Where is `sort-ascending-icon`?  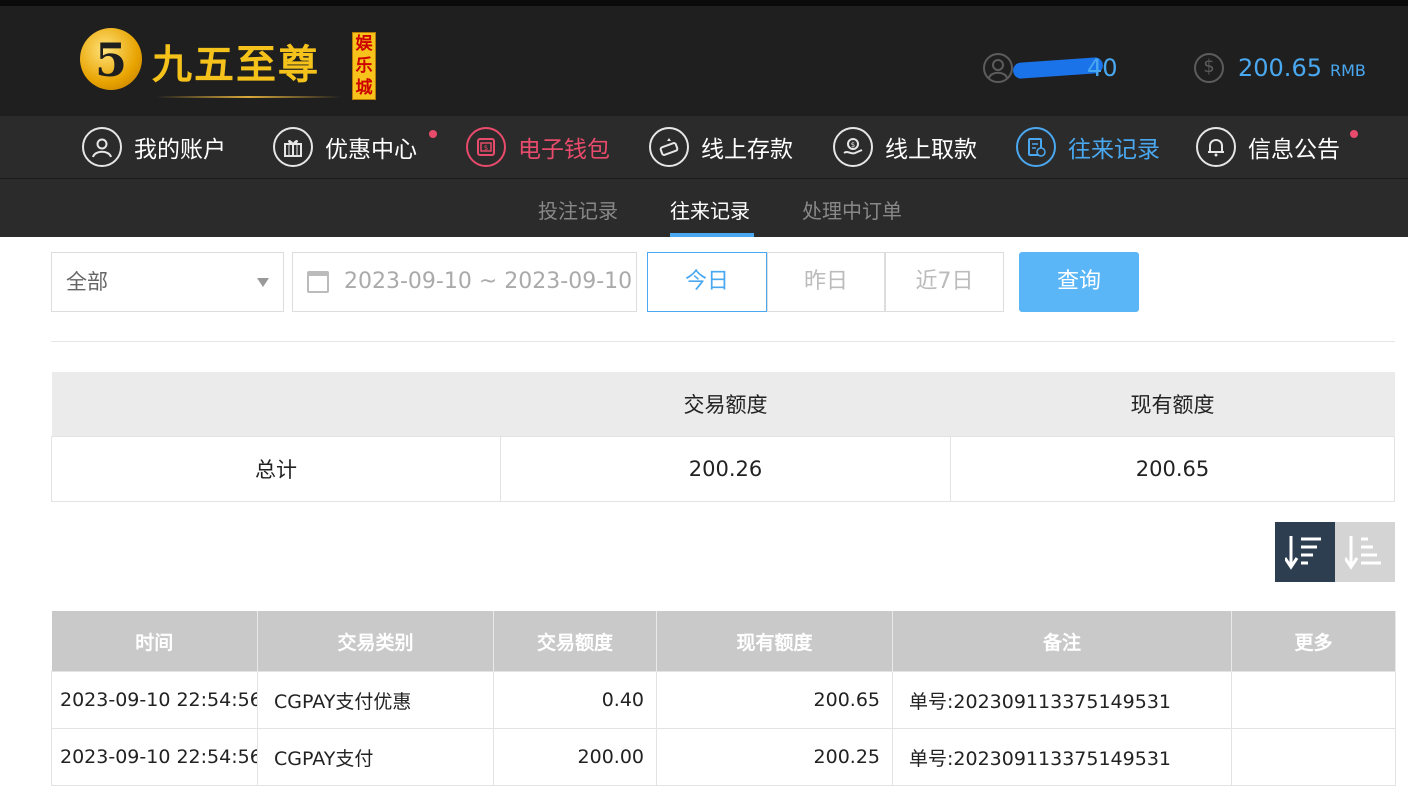
sort-ascending-icon is located at coordinates (1363, 553).